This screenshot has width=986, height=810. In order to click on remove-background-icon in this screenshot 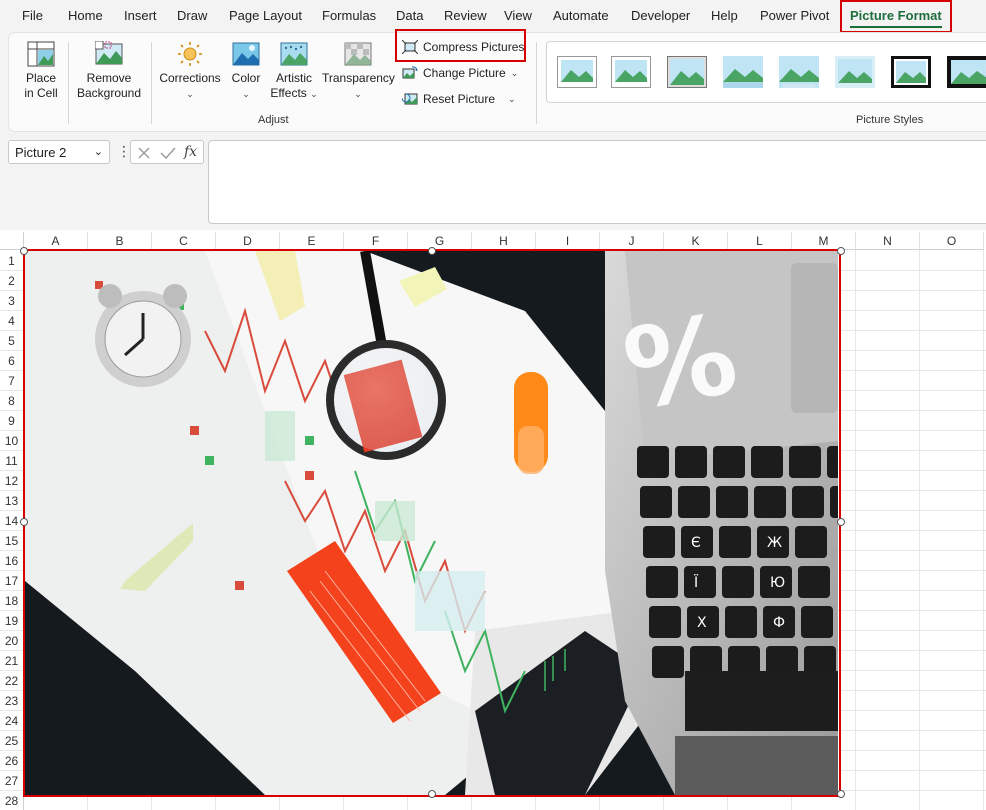, I will do `click(109, 53)`.